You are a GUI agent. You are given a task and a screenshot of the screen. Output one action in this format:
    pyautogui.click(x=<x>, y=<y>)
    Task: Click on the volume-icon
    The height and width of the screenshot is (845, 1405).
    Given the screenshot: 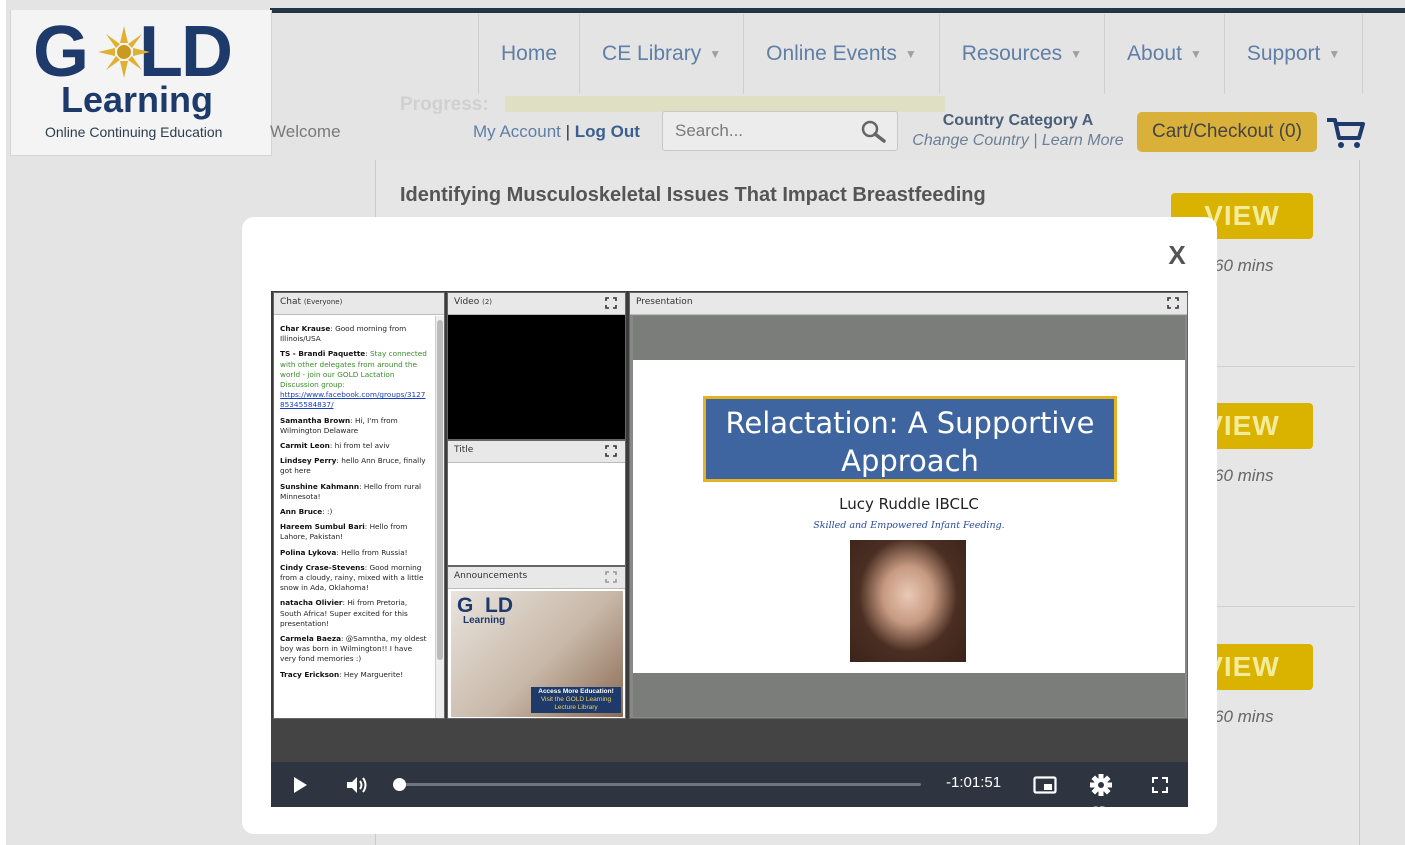 What is the action you would take?
    pyautogui.click(x=357, y=784)
    